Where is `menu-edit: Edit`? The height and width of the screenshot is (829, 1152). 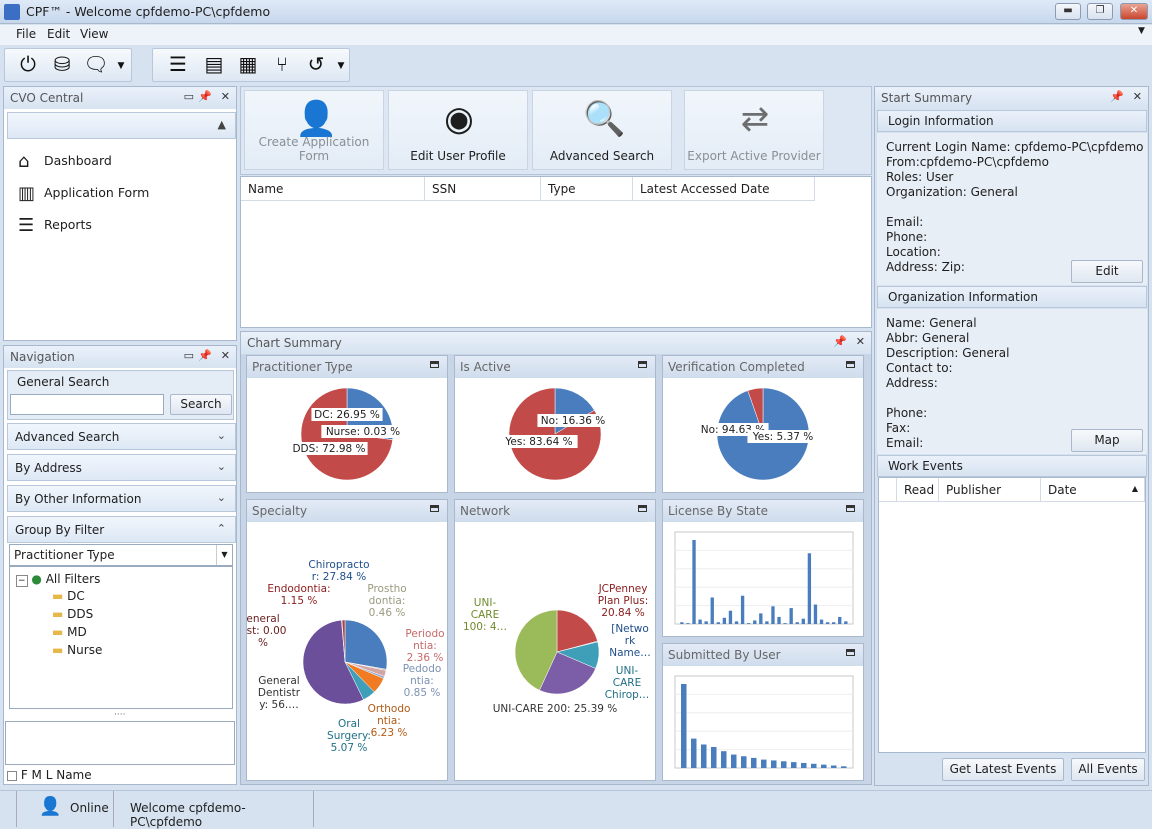
menu-edit: Edit is located at coordinates (58, 34).